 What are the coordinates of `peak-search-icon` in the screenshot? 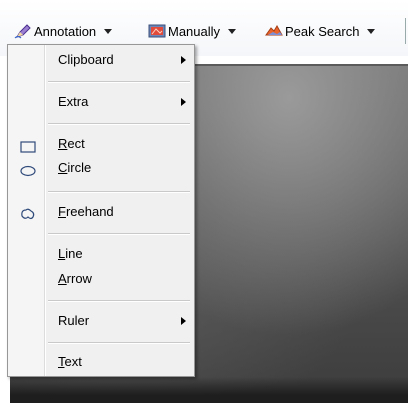 It's located at (274, 31).